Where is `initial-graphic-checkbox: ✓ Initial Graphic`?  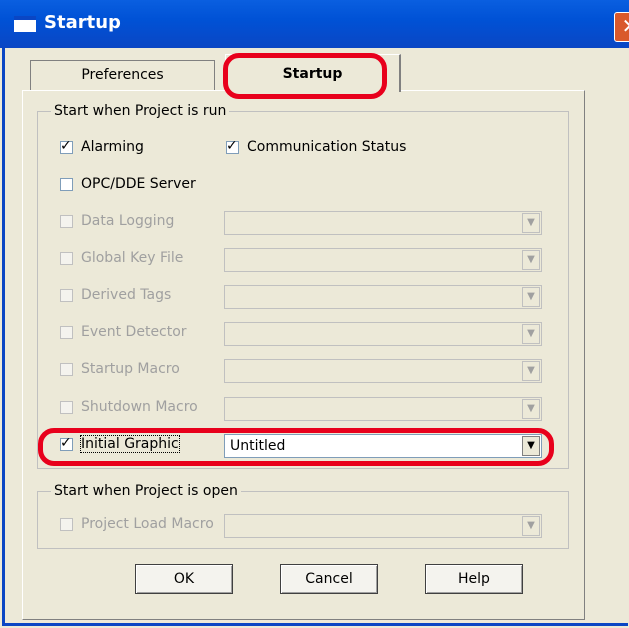
initial-graphic-checkbox: ✓ Initial Graphic is located at coordinates (120, 443).